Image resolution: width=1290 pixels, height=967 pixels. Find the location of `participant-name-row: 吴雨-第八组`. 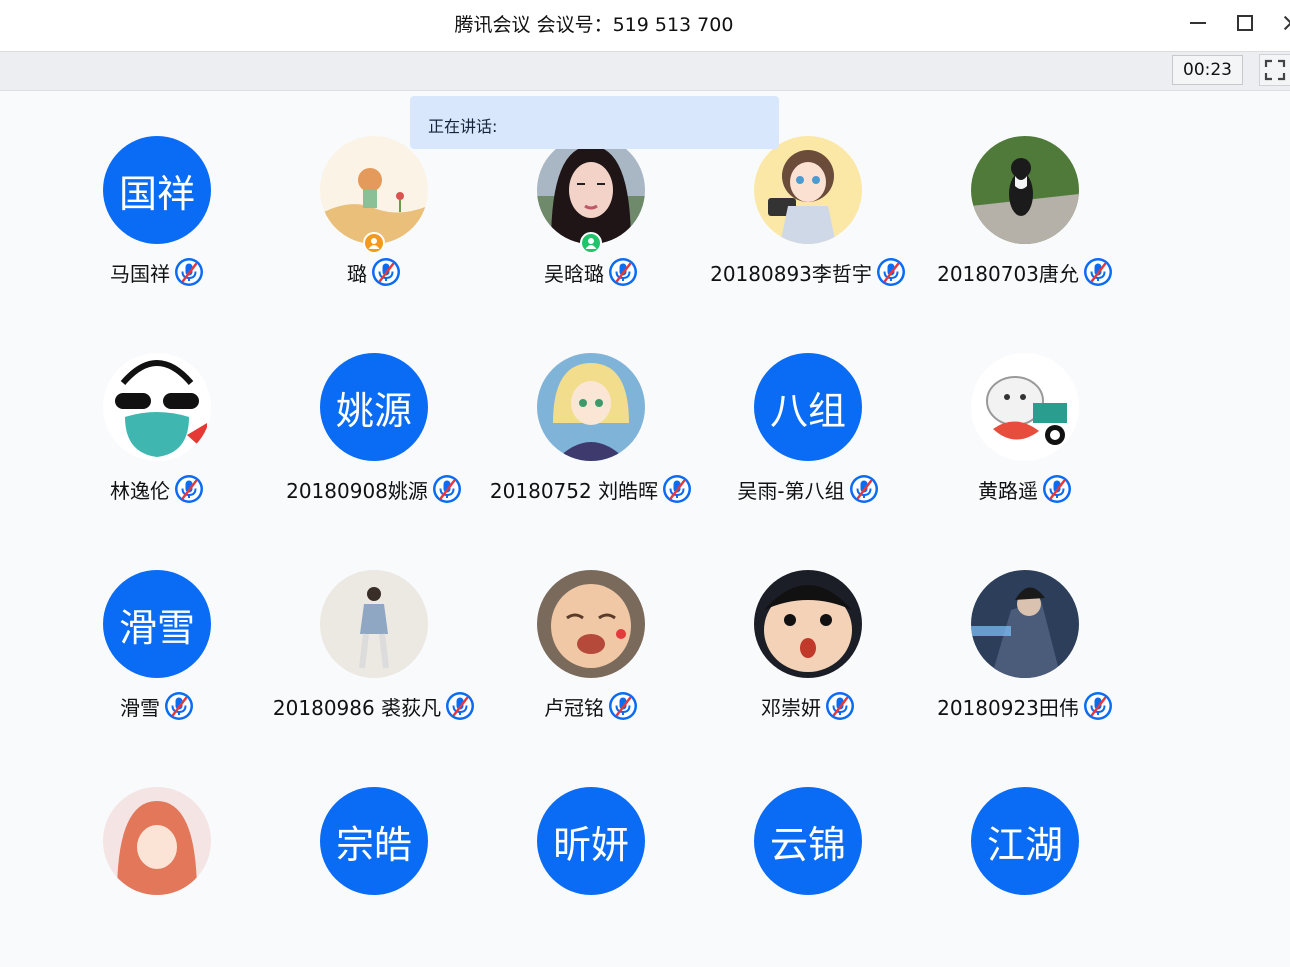

participant-name-row: 吴雨-第八组 is located at coordinates (808, 489).